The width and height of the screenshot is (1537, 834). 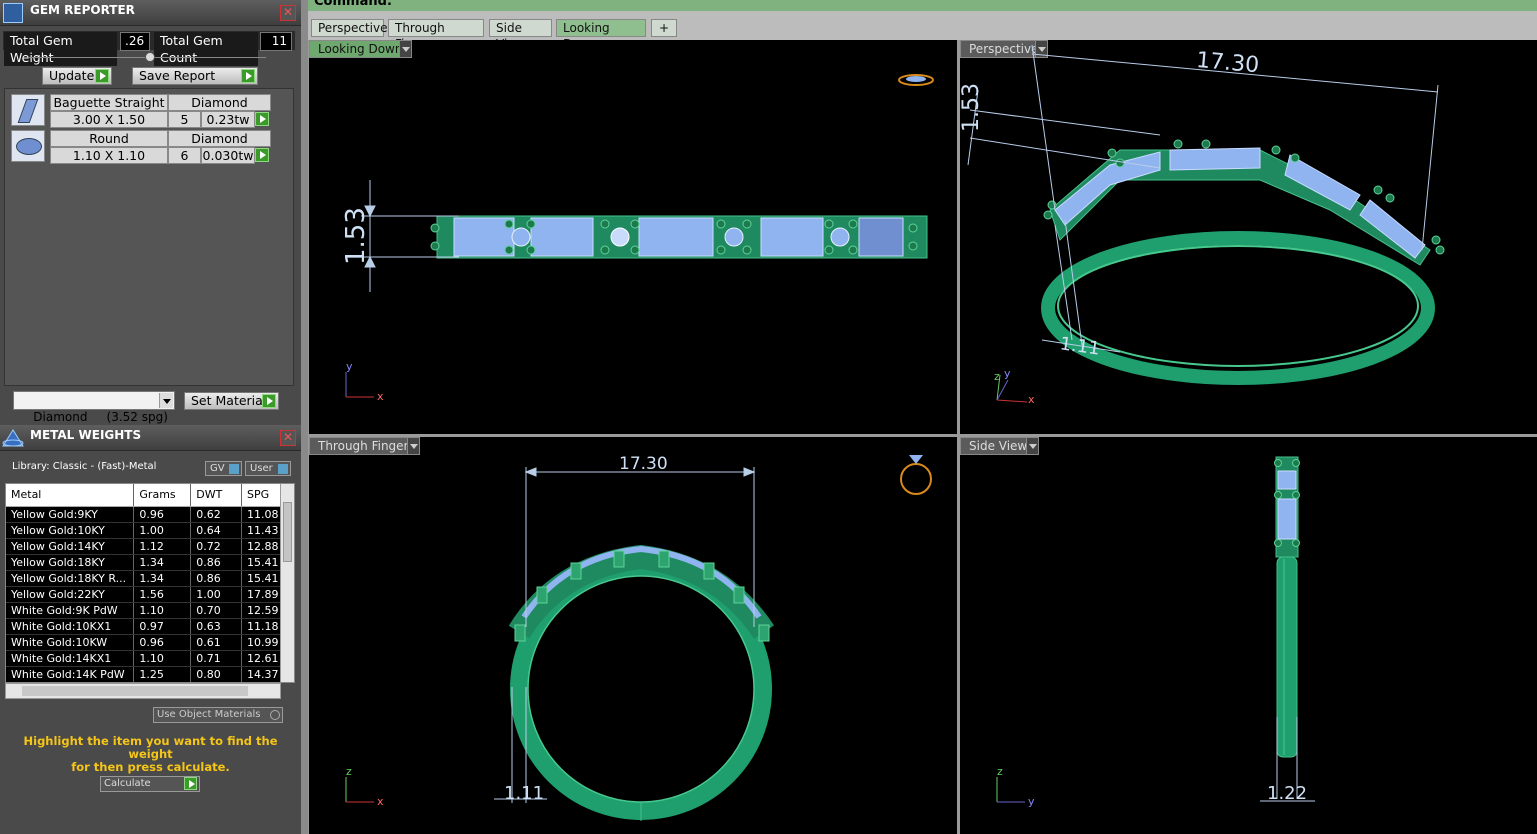 I want to click on total-gem-weight-value: .26, so click(x=135, y=41).